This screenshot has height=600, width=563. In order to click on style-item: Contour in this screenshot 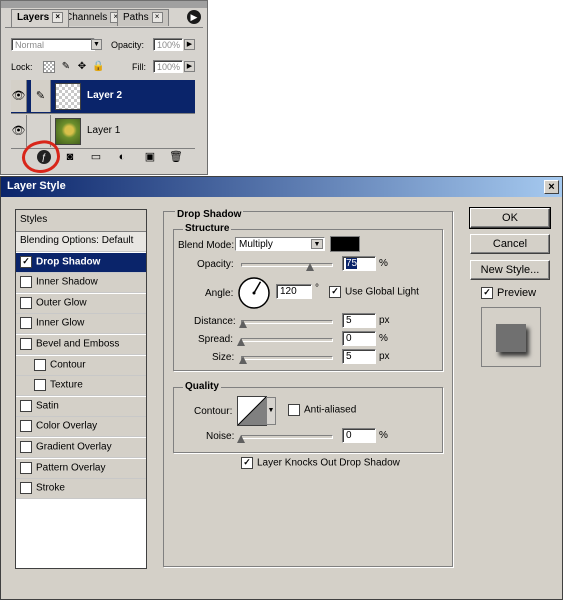, I will do `click(81, 365)`.